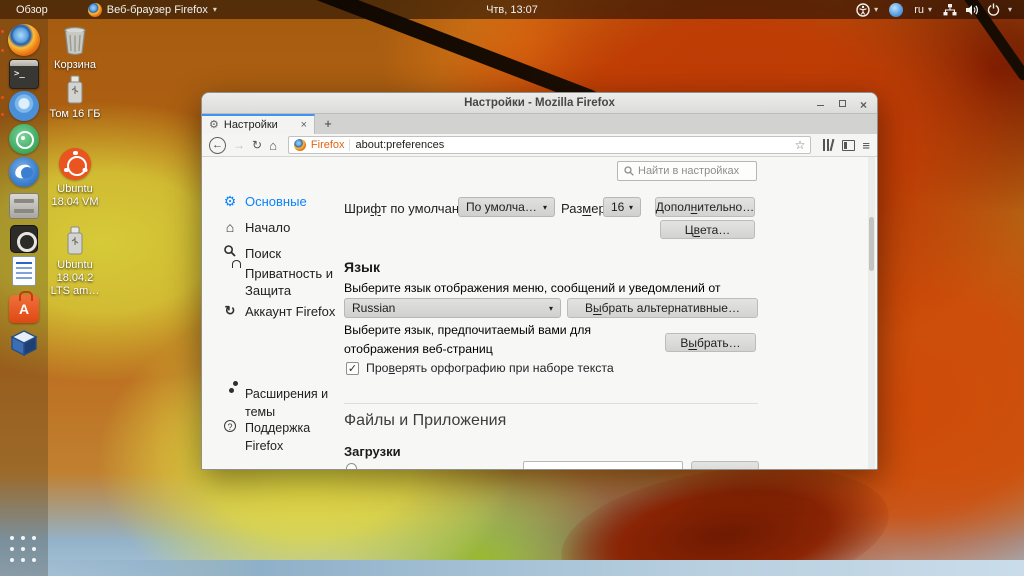 The height and width of the screenshot is (576, 1024). I want to click on show-applications-button, so click(24, 550).